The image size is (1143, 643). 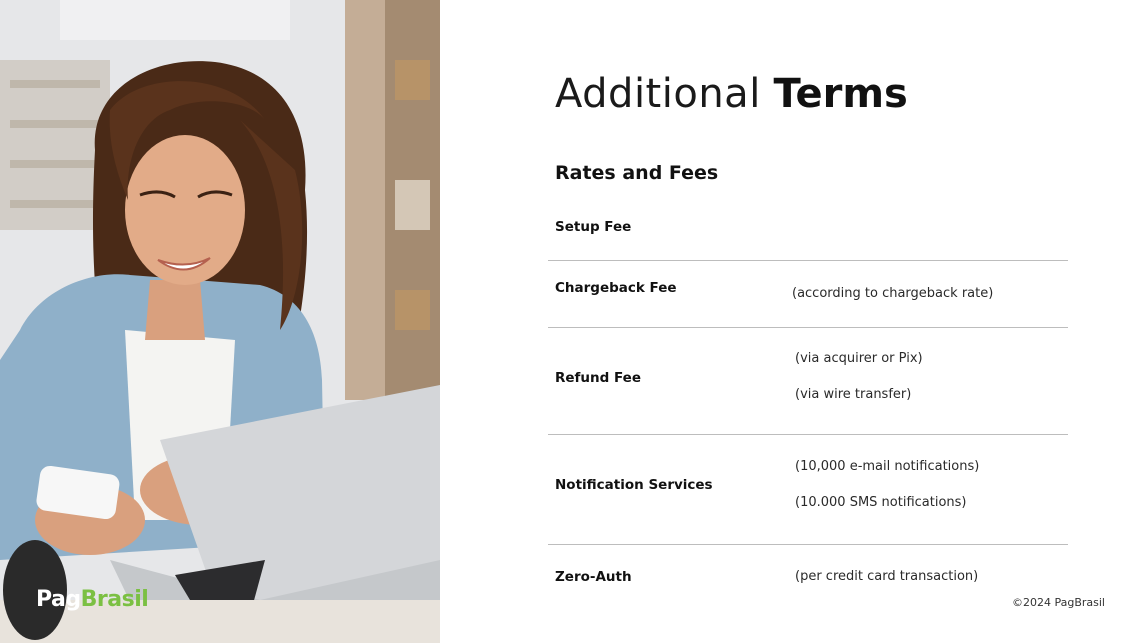 What do you see at coordinates (616, 288) in the screenshot?
I see `fee-label-chargeback: Chargeback Fee` at bounding box center [616, 288].